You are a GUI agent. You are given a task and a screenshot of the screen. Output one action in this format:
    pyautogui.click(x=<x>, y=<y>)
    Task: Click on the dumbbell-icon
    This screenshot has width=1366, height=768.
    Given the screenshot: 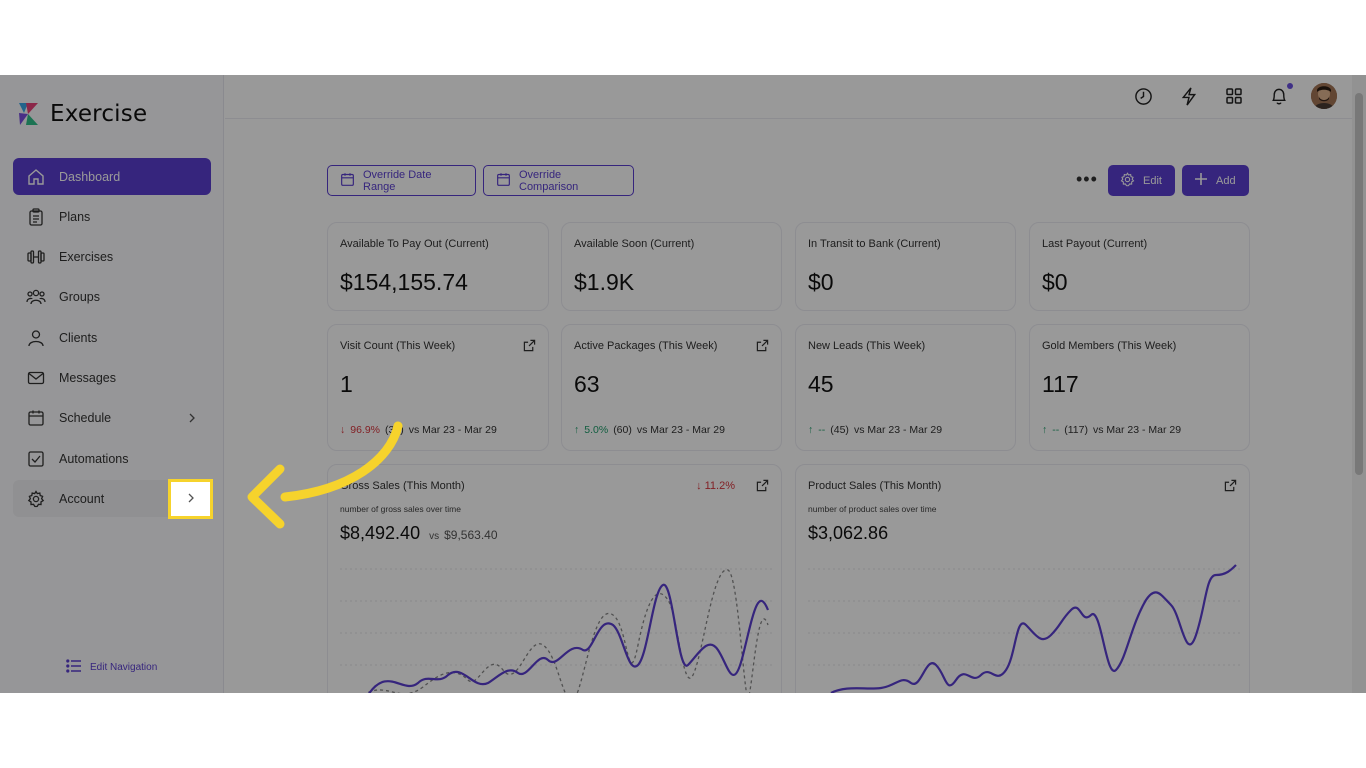 What is the action you would take?
    pyautogui.click(x=36, y=257)
    